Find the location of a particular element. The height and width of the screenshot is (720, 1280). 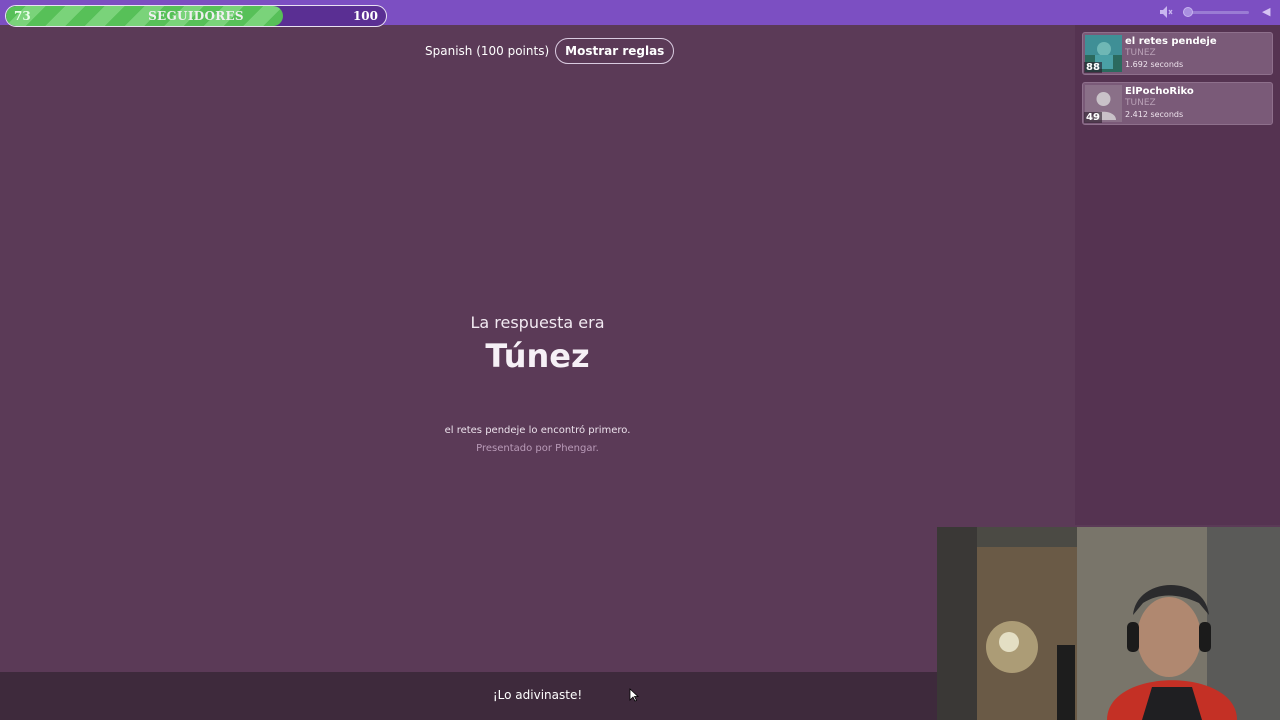

guess-status: ¡Lo adivinaste! is located at coordinates (537, 695).